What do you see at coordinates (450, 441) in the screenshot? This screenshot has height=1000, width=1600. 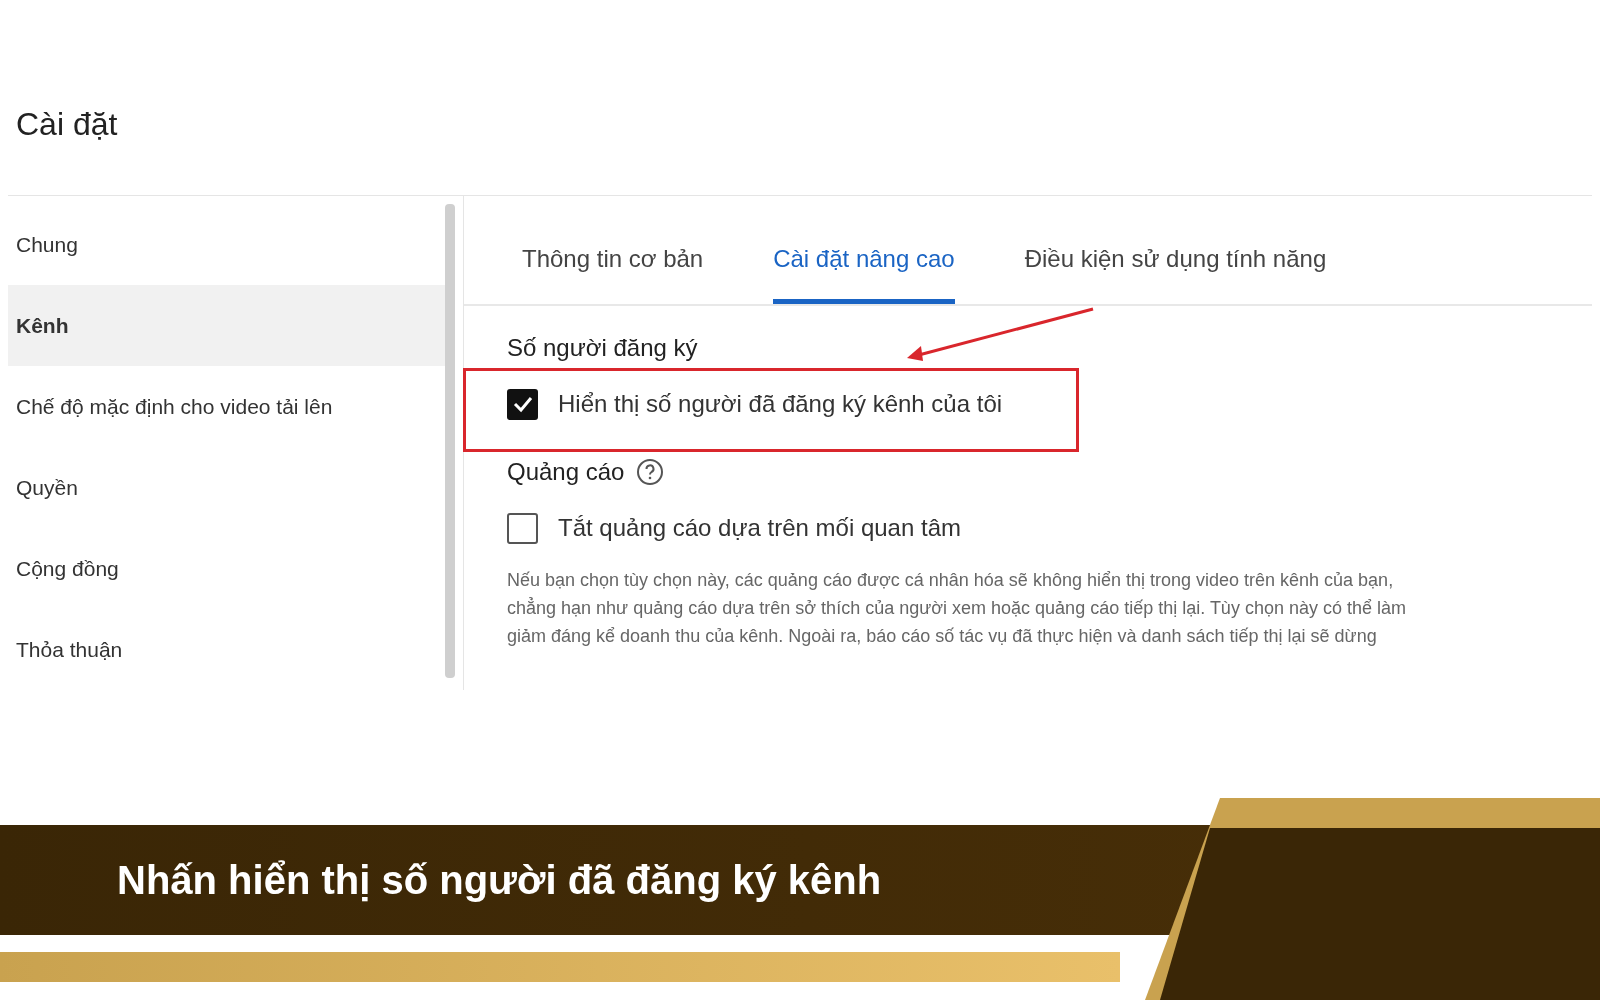 I see `scrollbar` at bounding box center [450, 441].